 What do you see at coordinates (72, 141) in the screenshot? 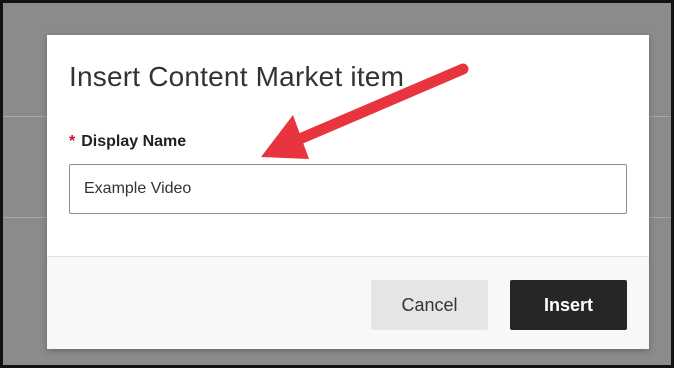
I see `required-marker: *` at bounding box center [72, 141].